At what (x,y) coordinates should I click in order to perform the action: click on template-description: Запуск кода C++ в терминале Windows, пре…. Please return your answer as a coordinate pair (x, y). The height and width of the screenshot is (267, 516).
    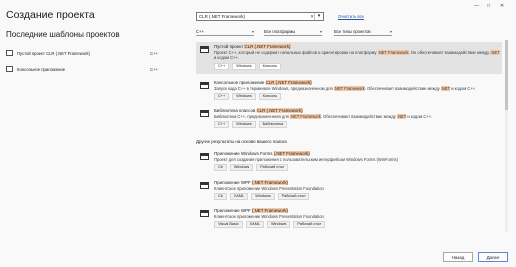
    Looking at the image, I should click on (345, 88).